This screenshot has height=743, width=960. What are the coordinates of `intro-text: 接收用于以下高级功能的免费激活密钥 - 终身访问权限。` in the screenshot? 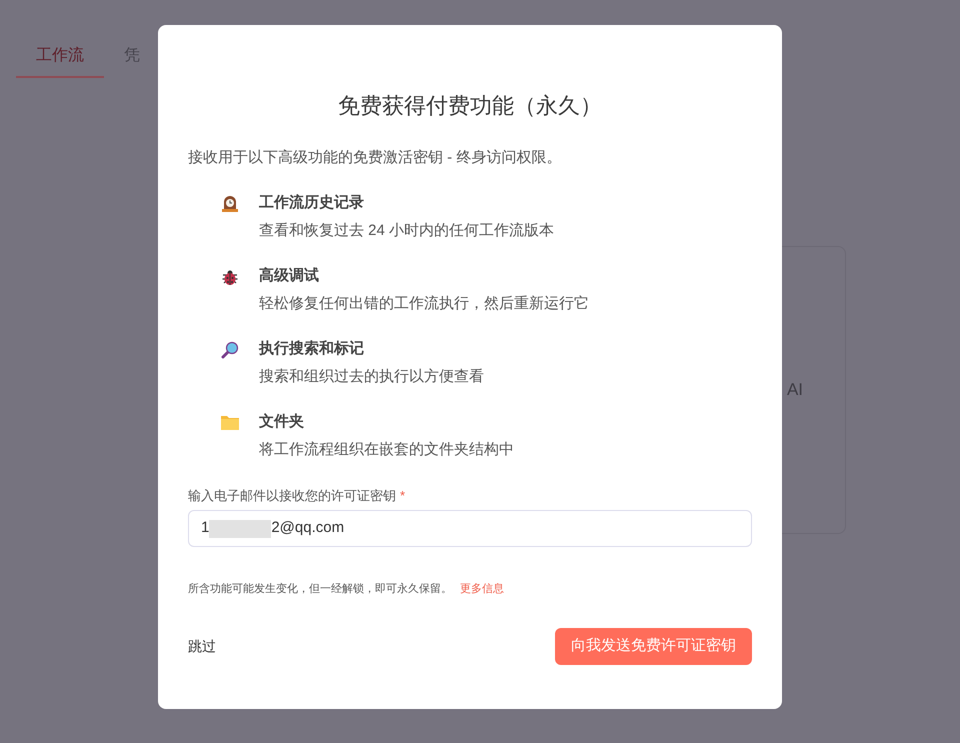 It's located at (375, 158).